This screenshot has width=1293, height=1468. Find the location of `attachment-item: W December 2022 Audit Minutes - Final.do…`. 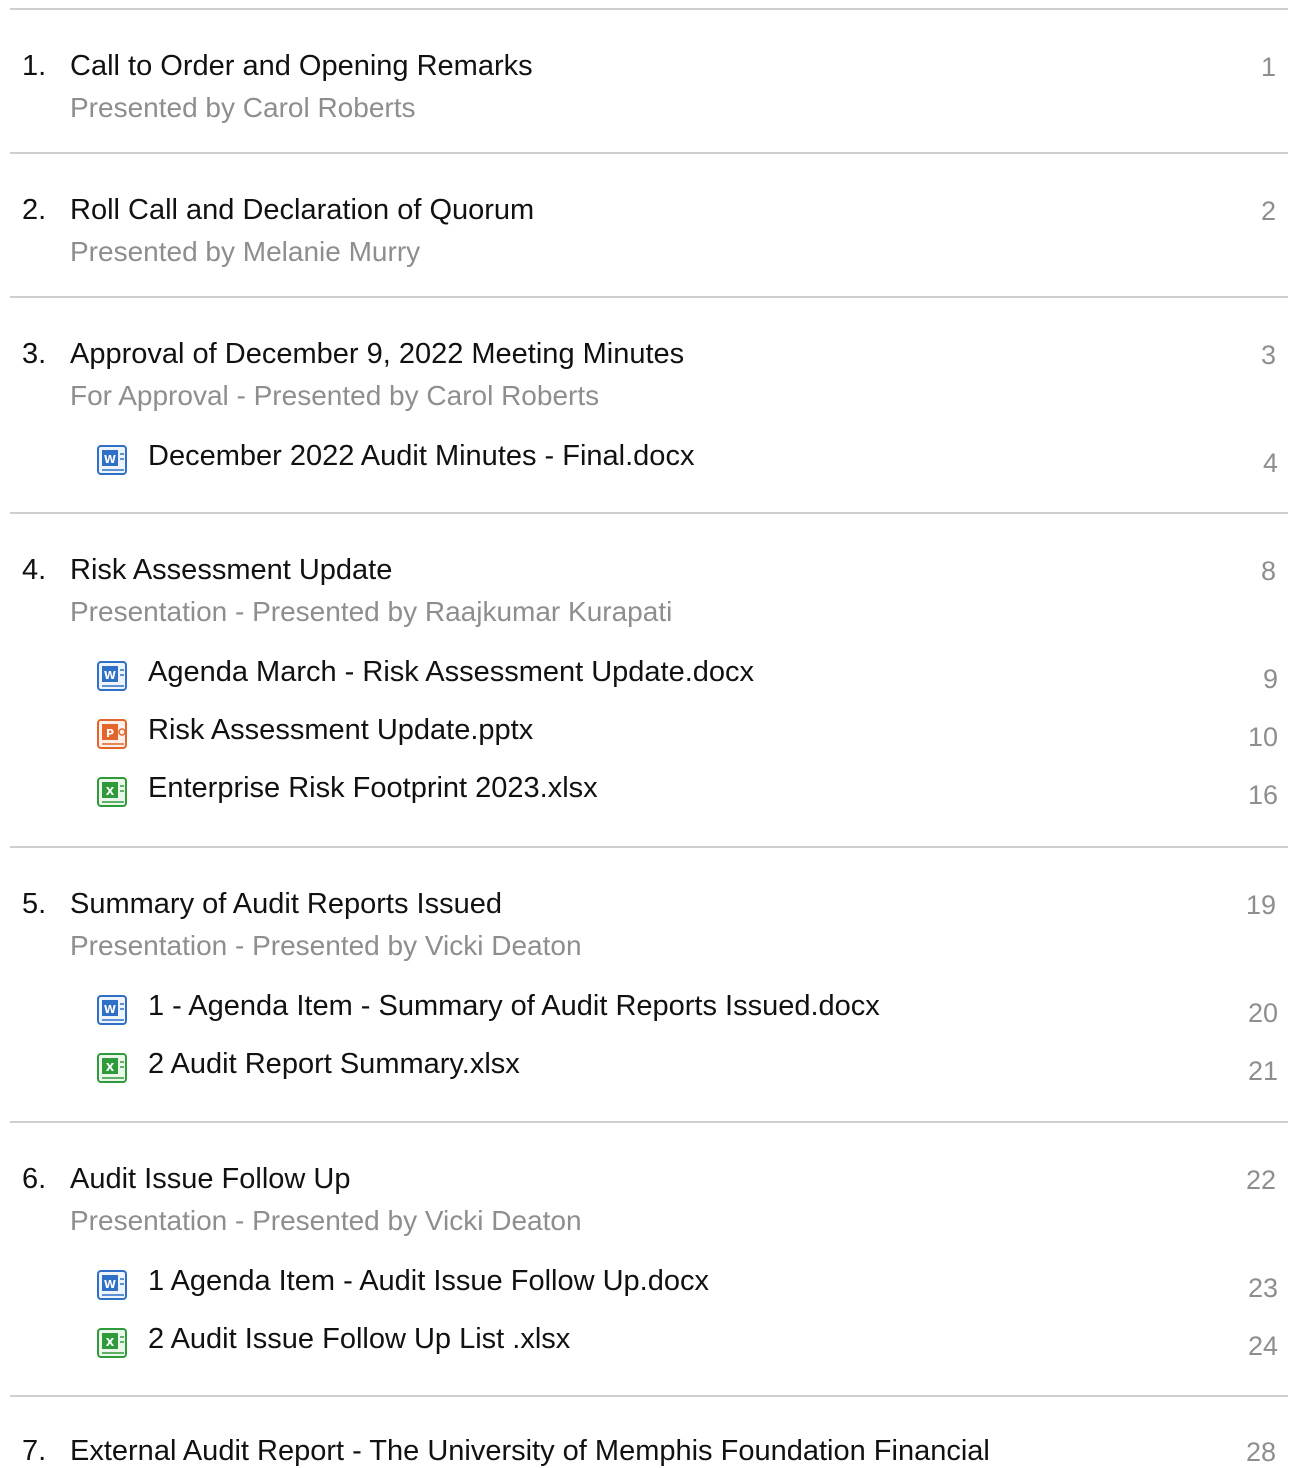

attachment-item: W December 2022 Audit Minutes - Final.do… is located at coordinates (687, 460).